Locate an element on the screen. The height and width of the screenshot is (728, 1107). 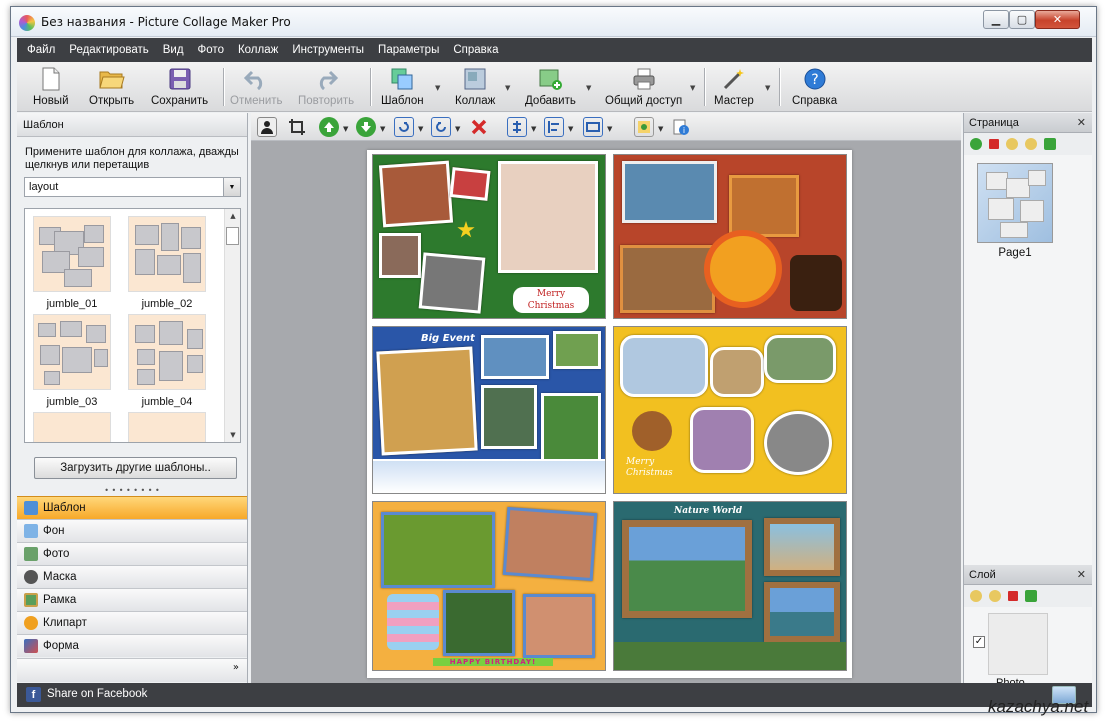
add-button: Добавить is located at coordinates (550, 86).